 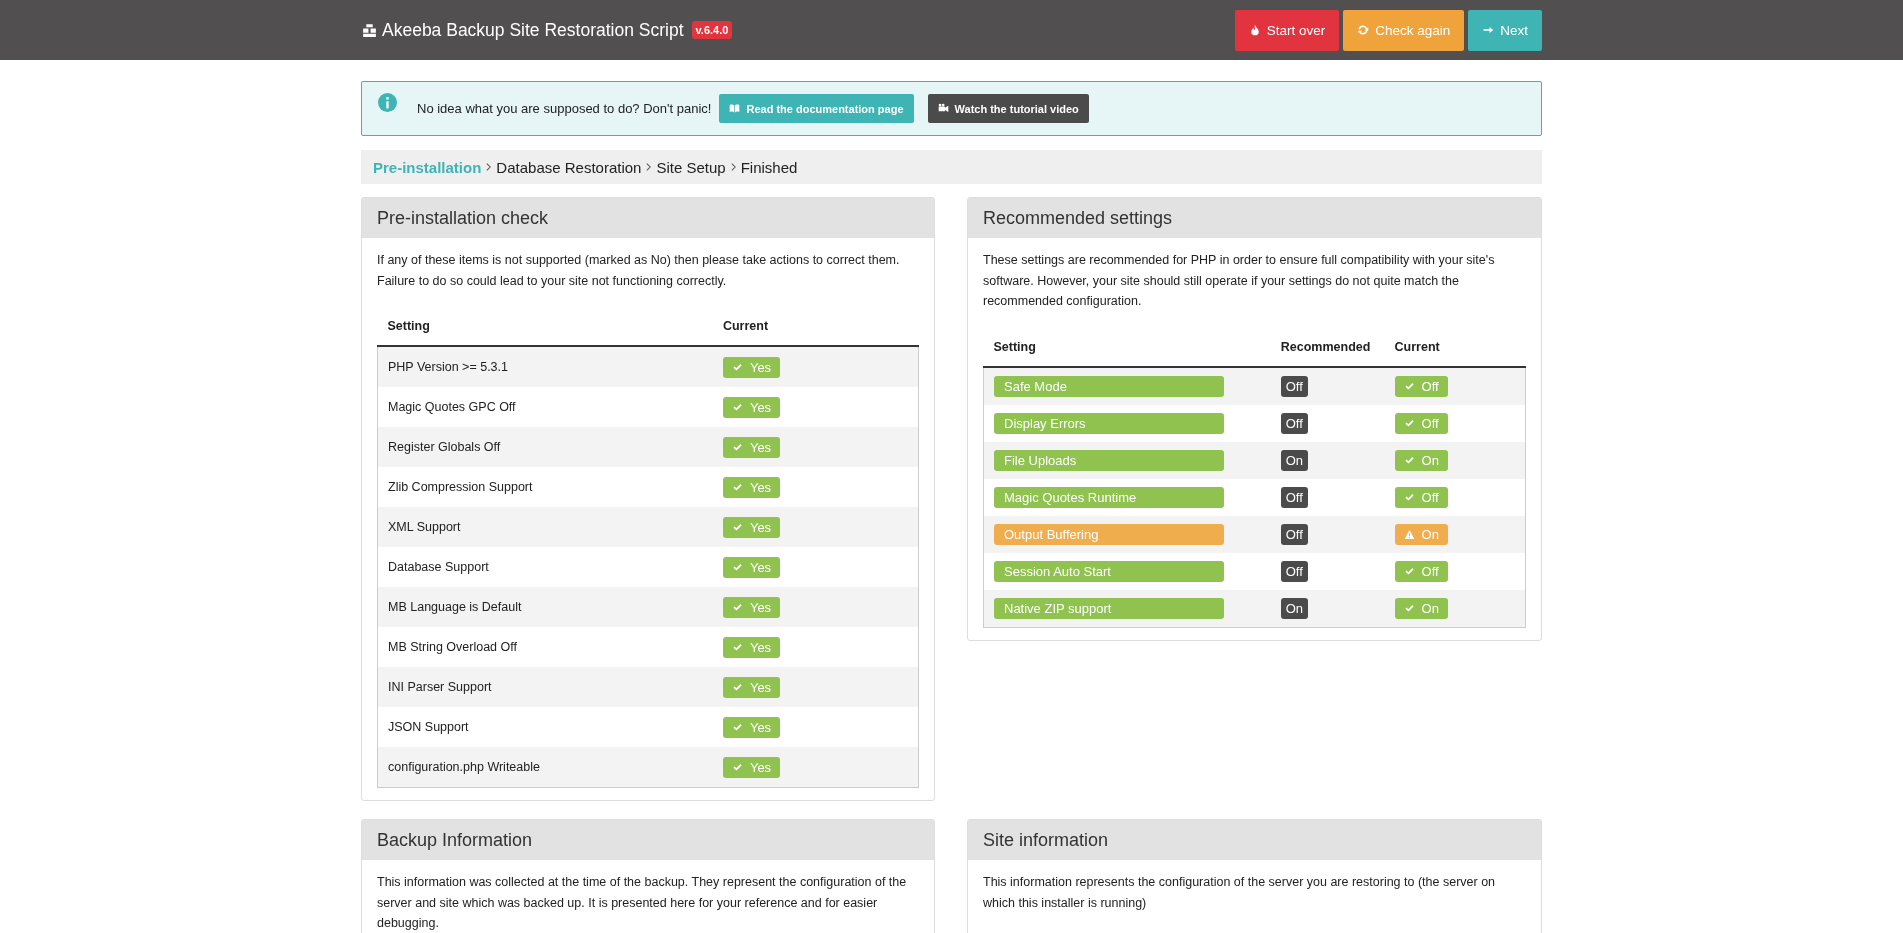 I want to click on next-button: Next, so click(x=1505, y=30).